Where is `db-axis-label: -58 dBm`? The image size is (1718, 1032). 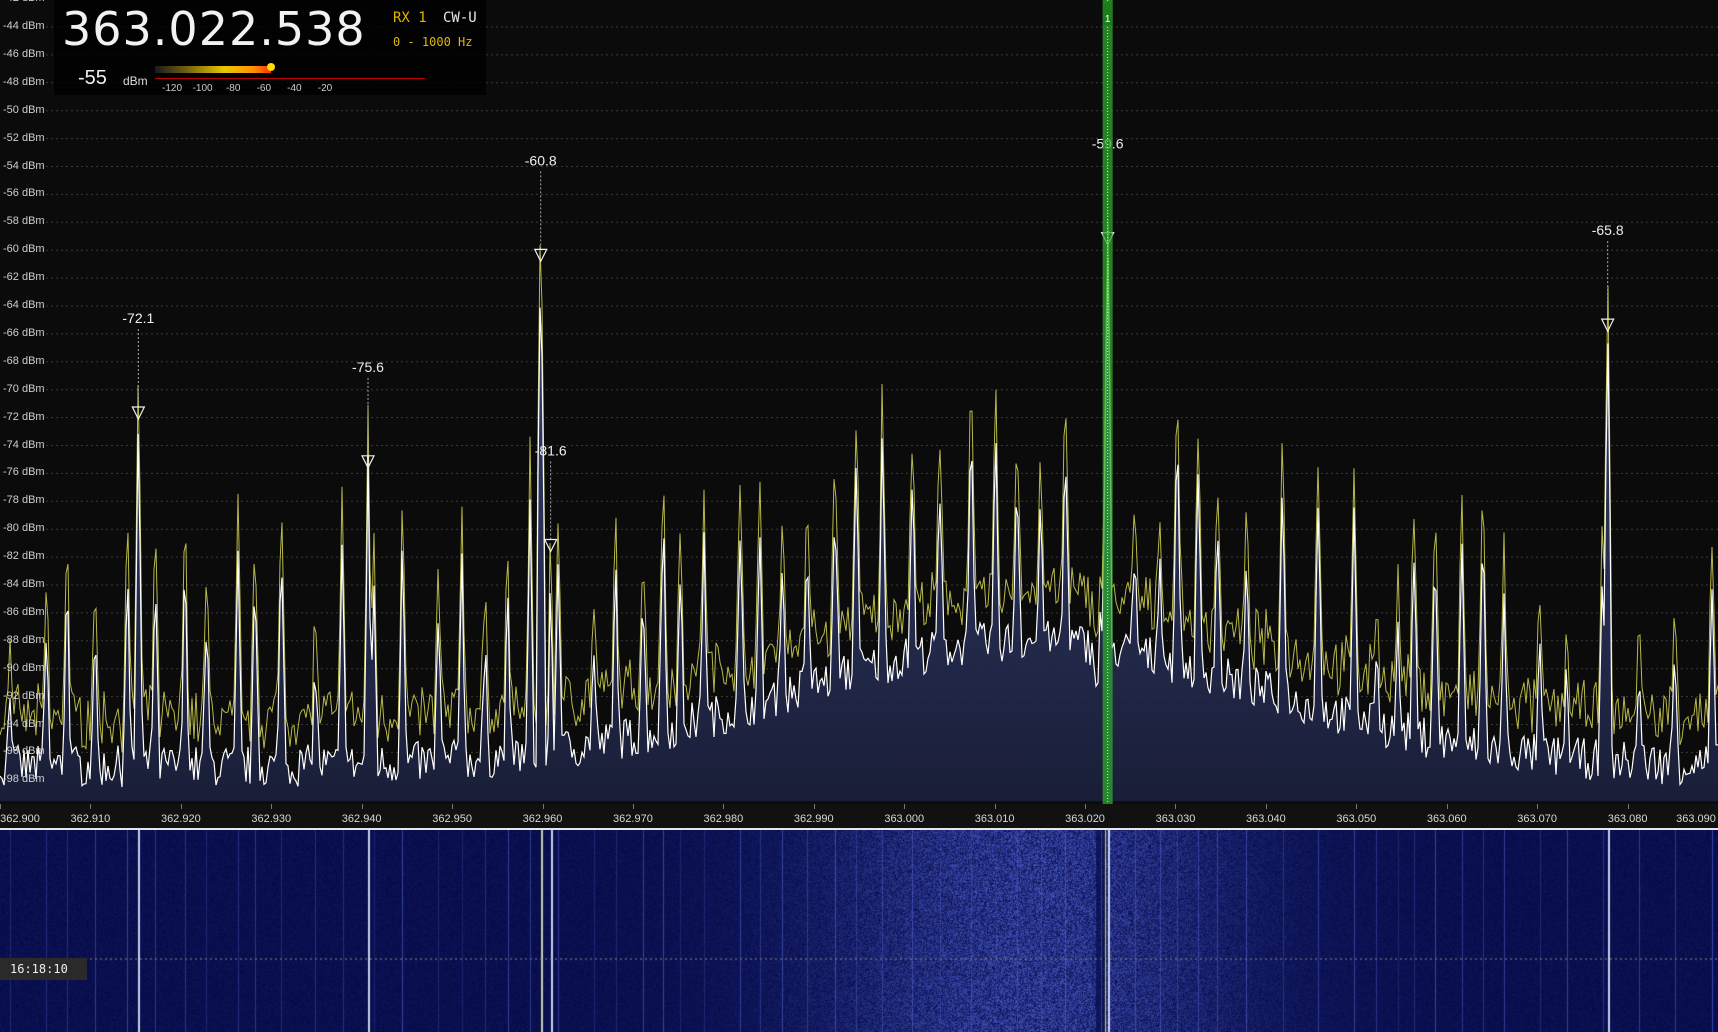 db-axis-label: -58 dBm is located at coordinates (24, 221).